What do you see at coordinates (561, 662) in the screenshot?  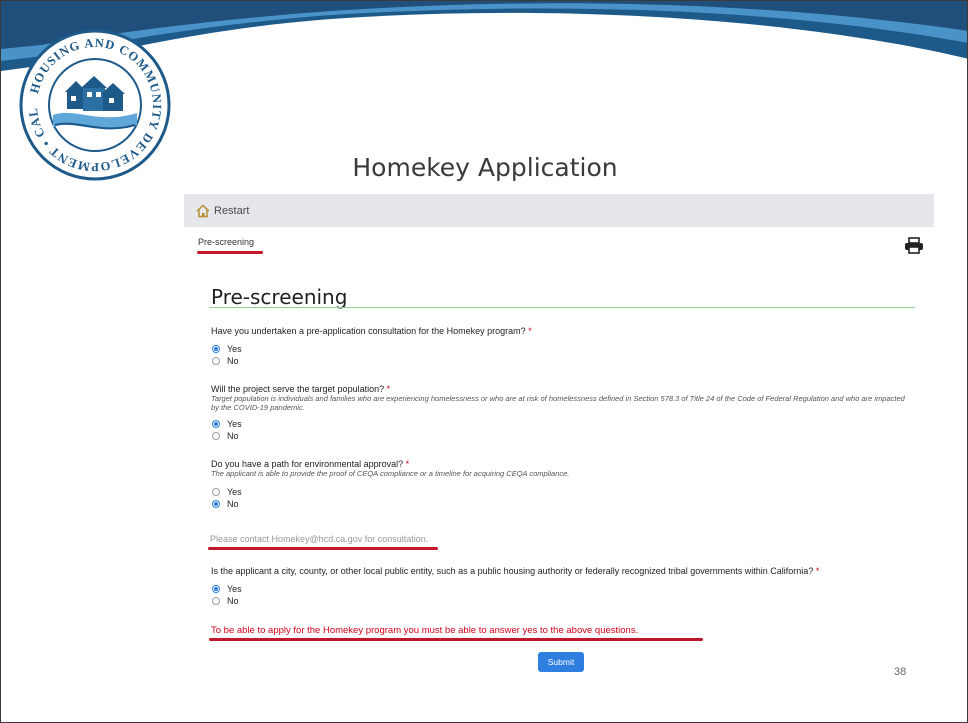 I see `submit-button: Submit` at bounding box center [561, 662].